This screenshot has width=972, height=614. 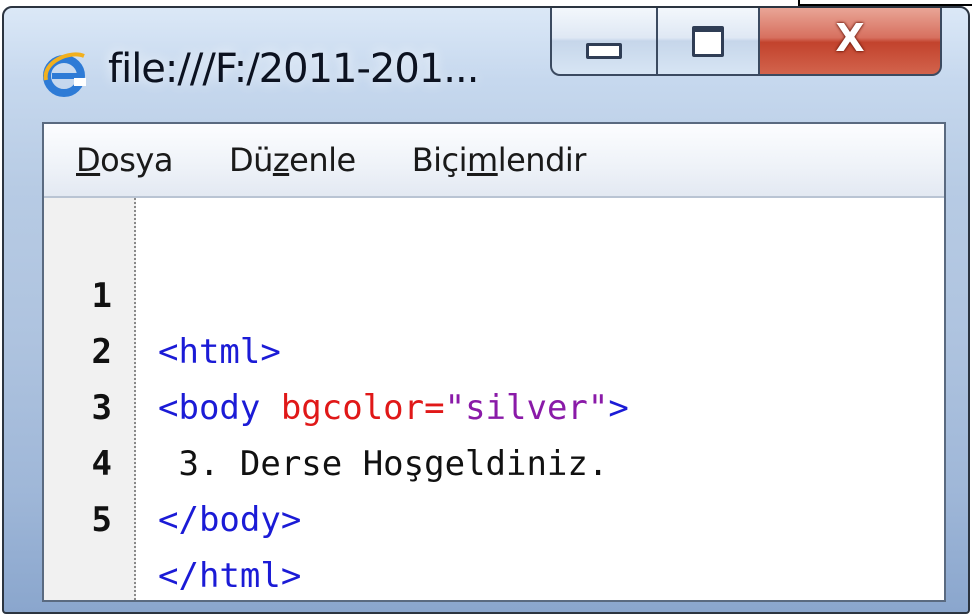 I want to click on maximize-button, so click(x=708, y=42).